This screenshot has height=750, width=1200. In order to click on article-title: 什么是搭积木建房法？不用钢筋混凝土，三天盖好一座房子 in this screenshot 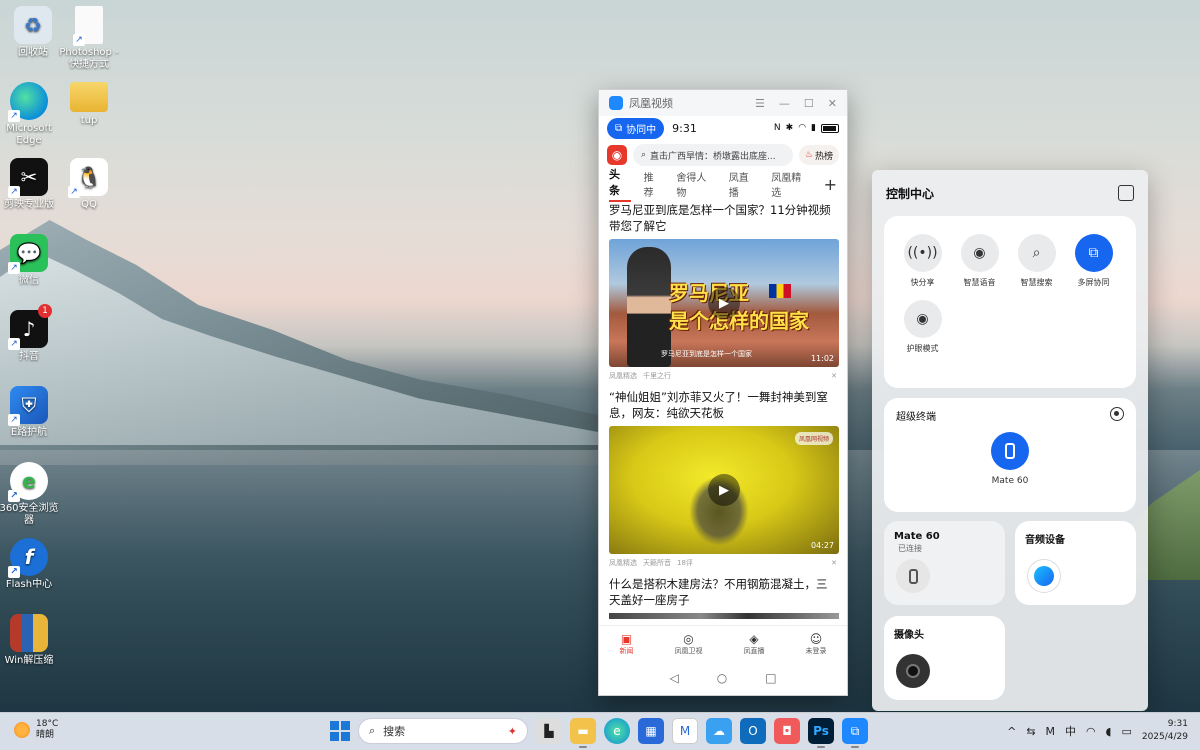, I will do `click(723, 592)`.